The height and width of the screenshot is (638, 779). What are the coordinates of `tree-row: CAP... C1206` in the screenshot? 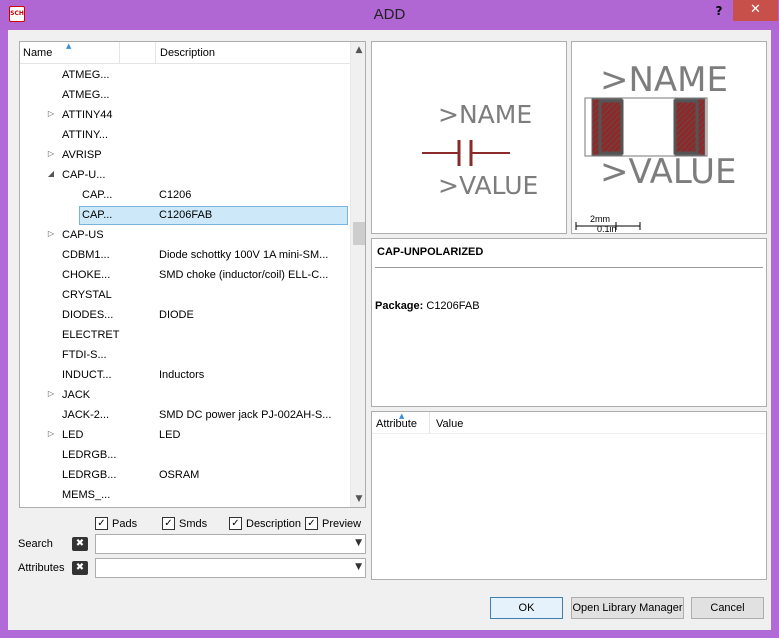 It's located at (185, 195).